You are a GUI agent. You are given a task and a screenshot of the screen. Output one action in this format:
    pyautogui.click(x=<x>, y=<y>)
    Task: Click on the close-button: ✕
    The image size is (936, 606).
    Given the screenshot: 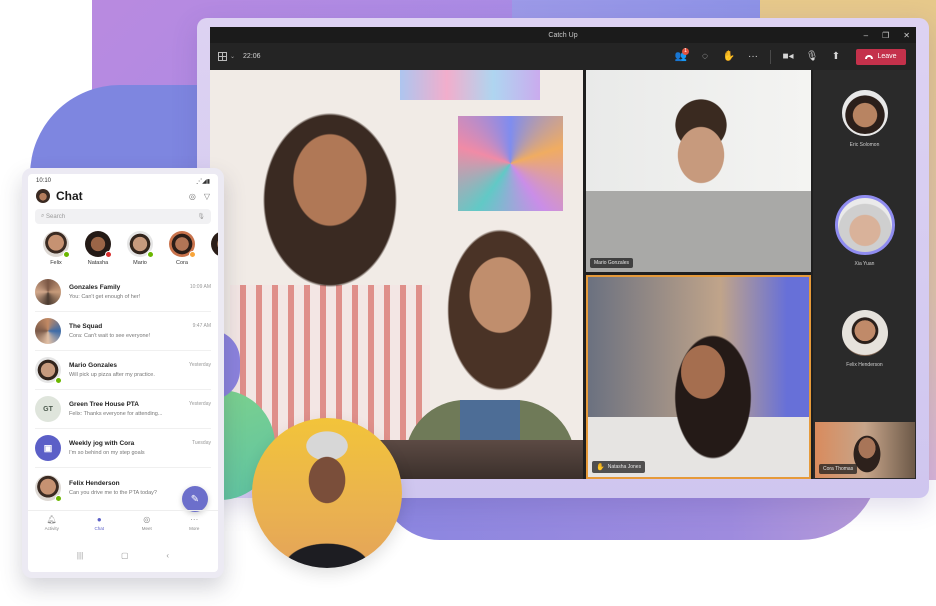 What is the action you would take?
    pyautogui.click(x=906, y=35)
    